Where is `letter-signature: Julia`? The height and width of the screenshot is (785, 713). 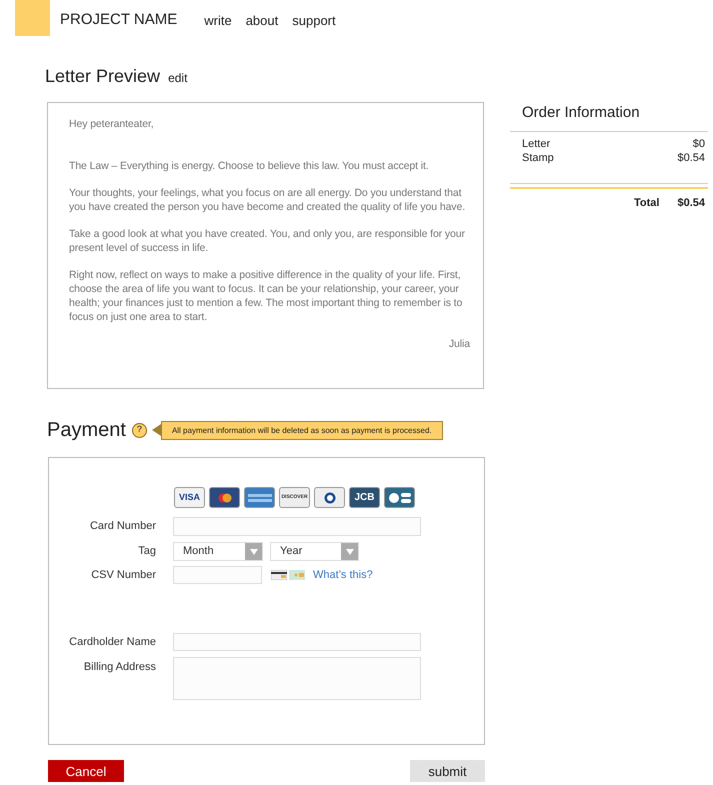
letter-signature: Julia is located at coordinates (459, 344).